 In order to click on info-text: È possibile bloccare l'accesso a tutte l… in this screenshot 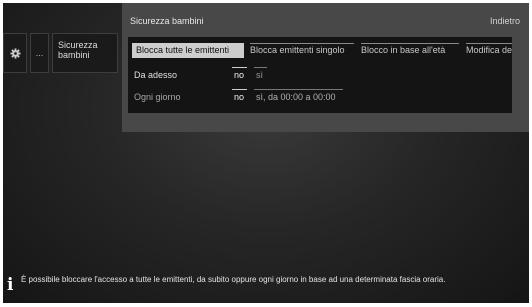, I will do `click(233, 279)`.